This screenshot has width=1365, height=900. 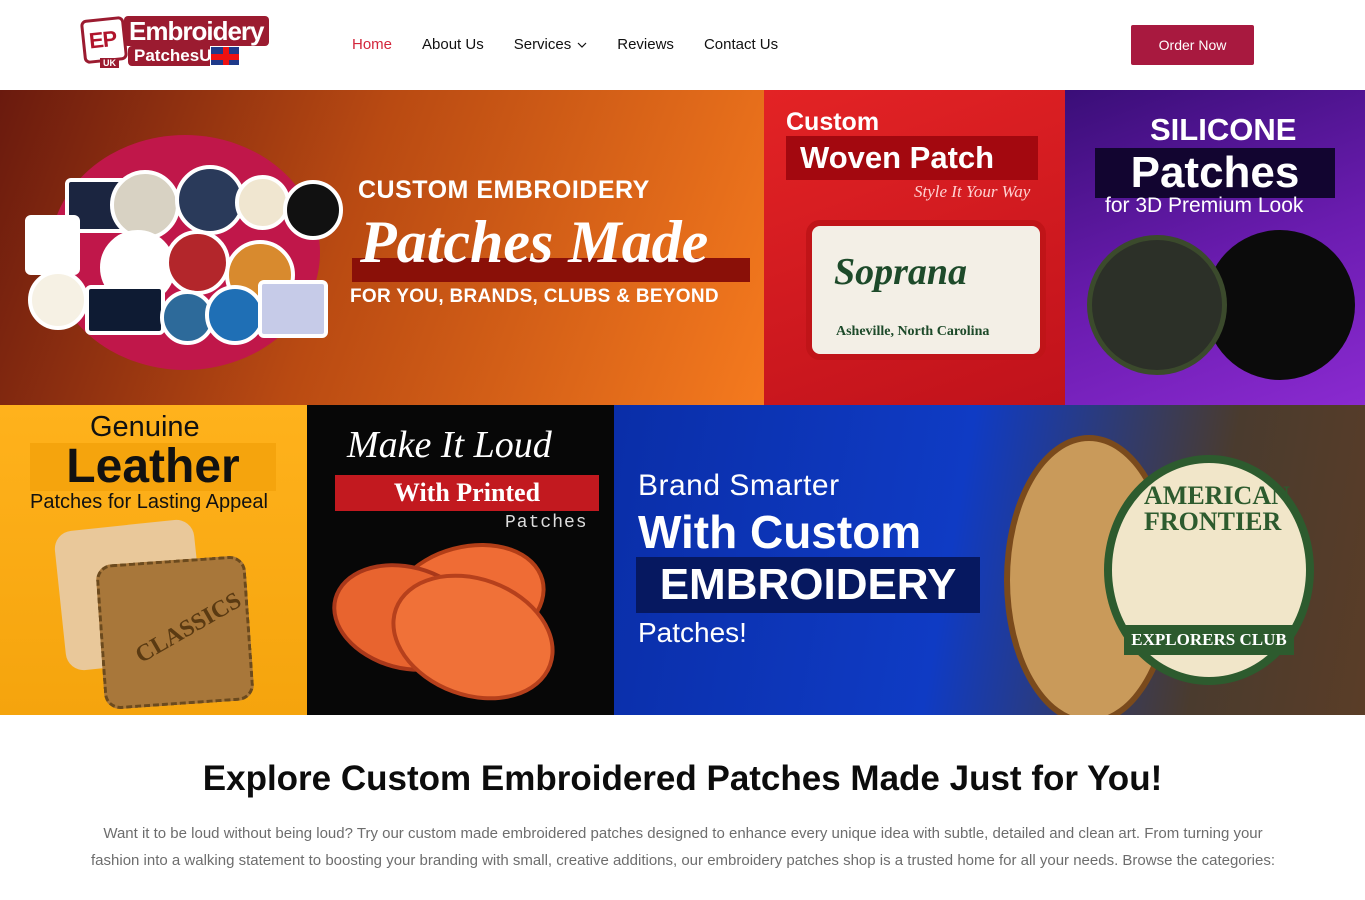 What do you see at coordinates (741, 45) in the screenshot?
I see `nav-contact-us: Contact Us` at bounding box center [741, 45].